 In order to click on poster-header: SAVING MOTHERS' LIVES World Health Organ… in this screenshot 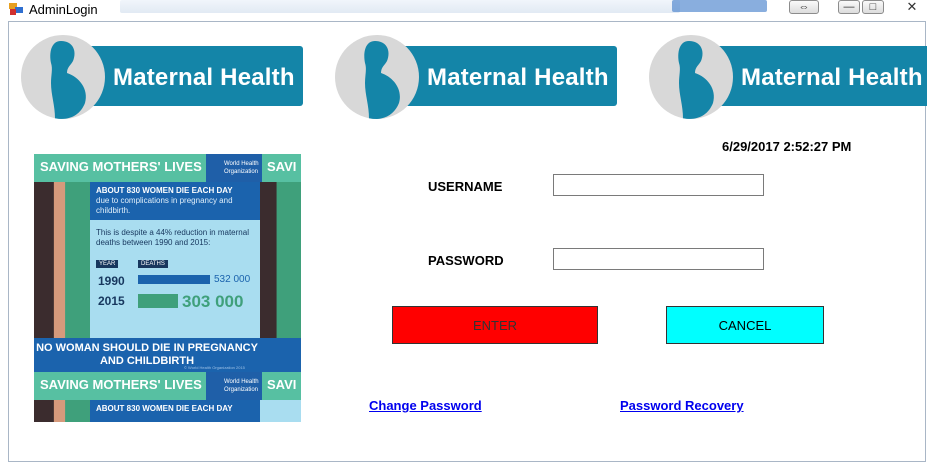, I will do `click(167, 168)`.